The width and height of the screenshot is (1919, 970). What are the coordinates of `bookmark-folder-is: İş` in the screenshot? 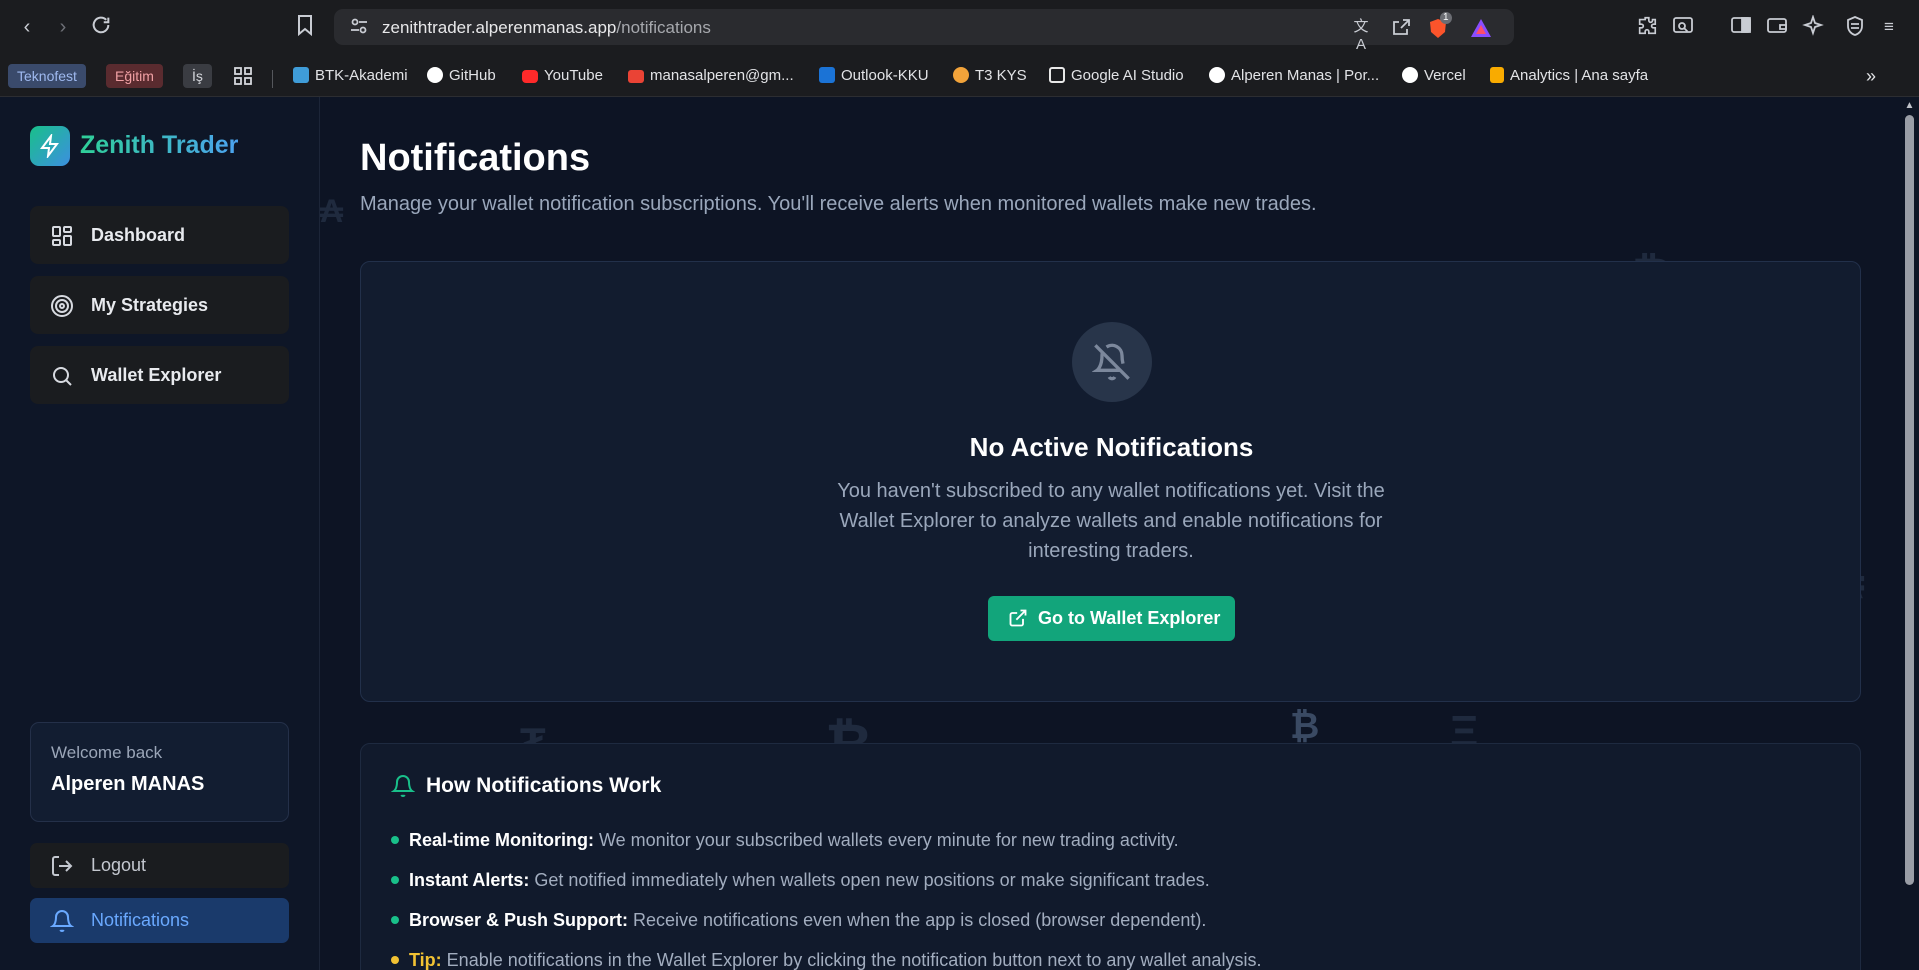 It's located at (197, 76).